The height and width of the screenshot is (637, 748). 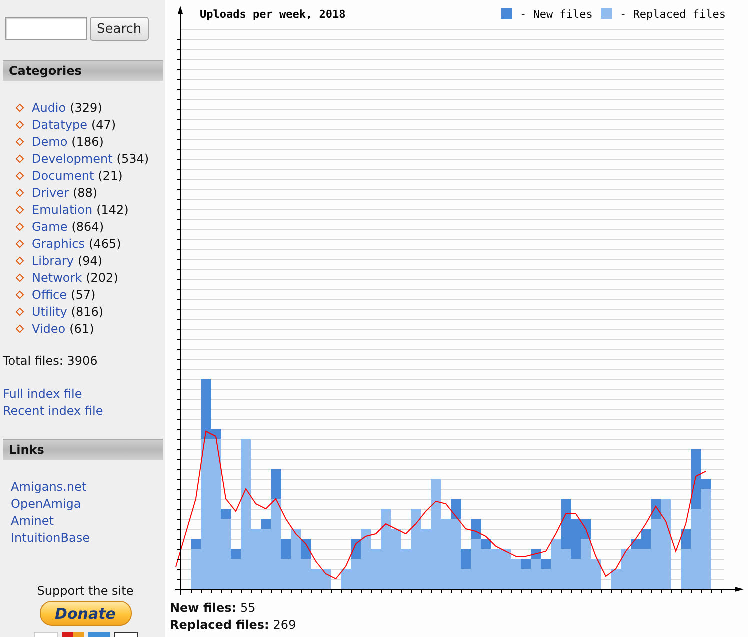 I want to click on category-count: (57), so click(x=83, y=295).